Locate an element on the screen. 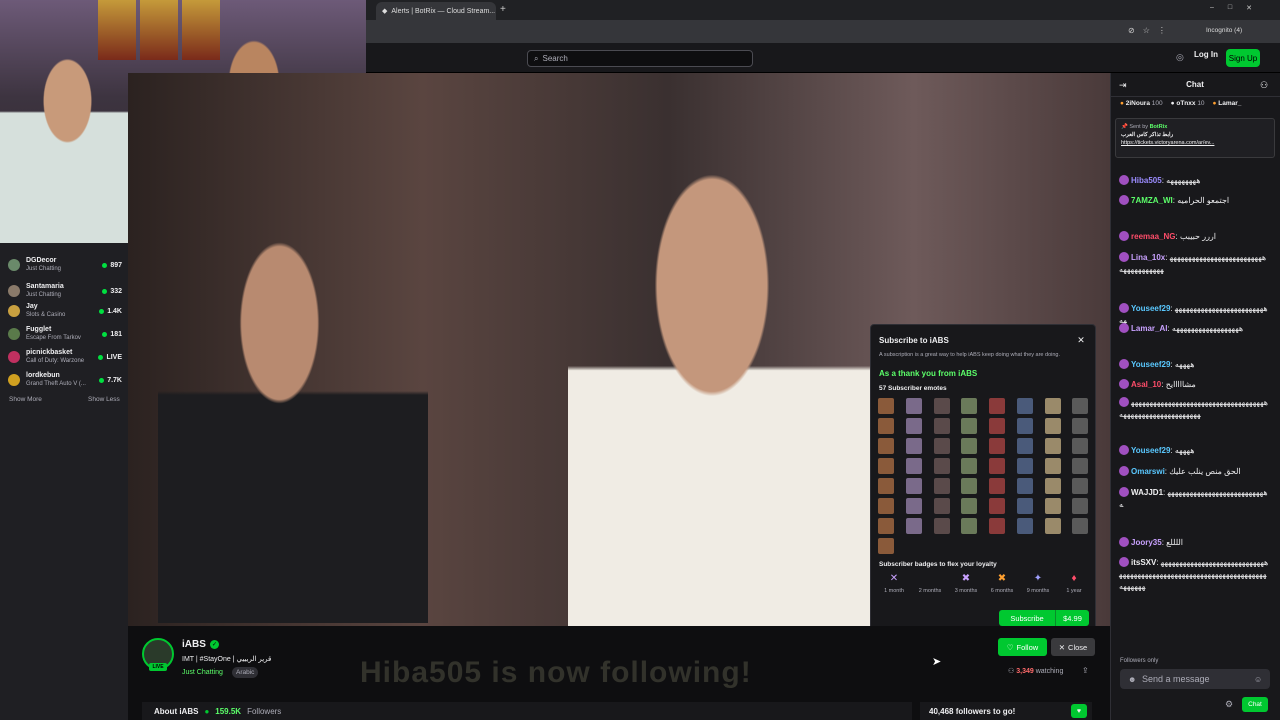 This screenshot has width=1280, height=720. collapse-chat-icon: ⇥ is located at coordinates (1123, 85).